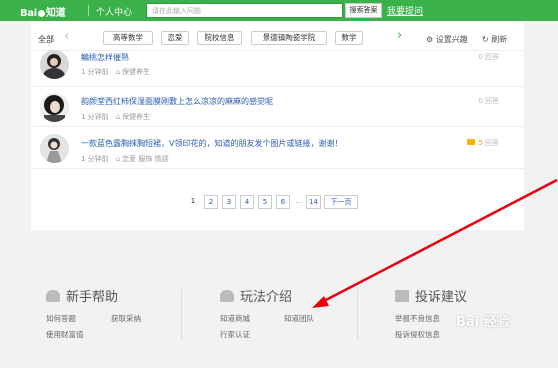  Describe the element at coordinates (483, 322) in the screenshot. I see `baidu-jingyan-watermark: Bai 经验` at that location.